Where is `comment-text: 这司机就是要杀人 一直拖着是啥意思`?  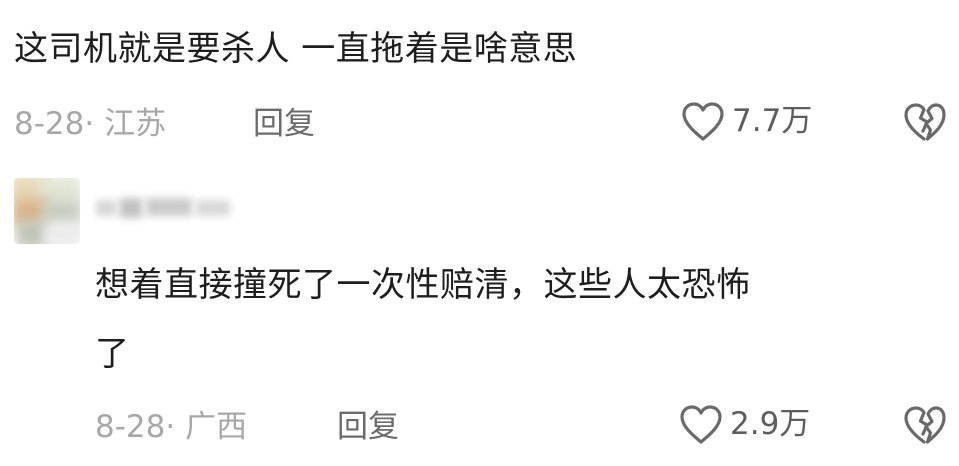 comment-text: 这司机就是要杀人 一直拖着是啥意思 is located at coordinates (296, 49).